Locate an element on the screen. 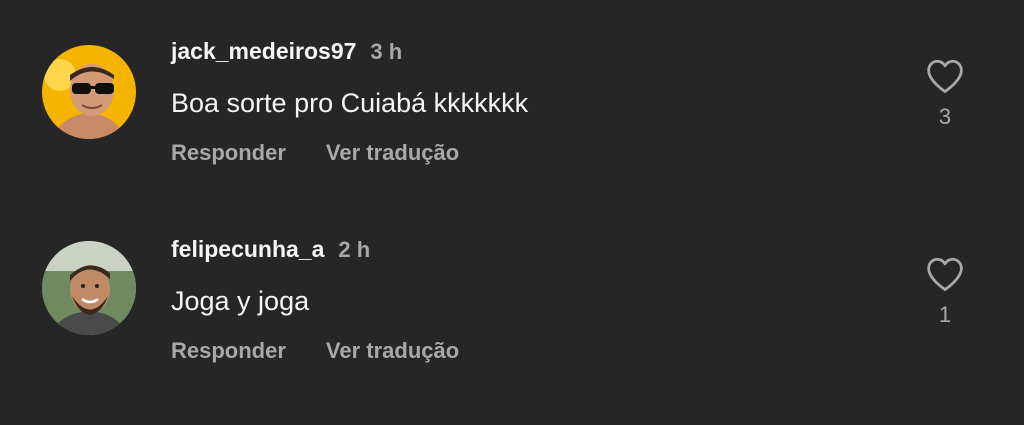 The height and width of the screenshot is (425, 1024). like-area: 3 is located at coordinates (945, 94).